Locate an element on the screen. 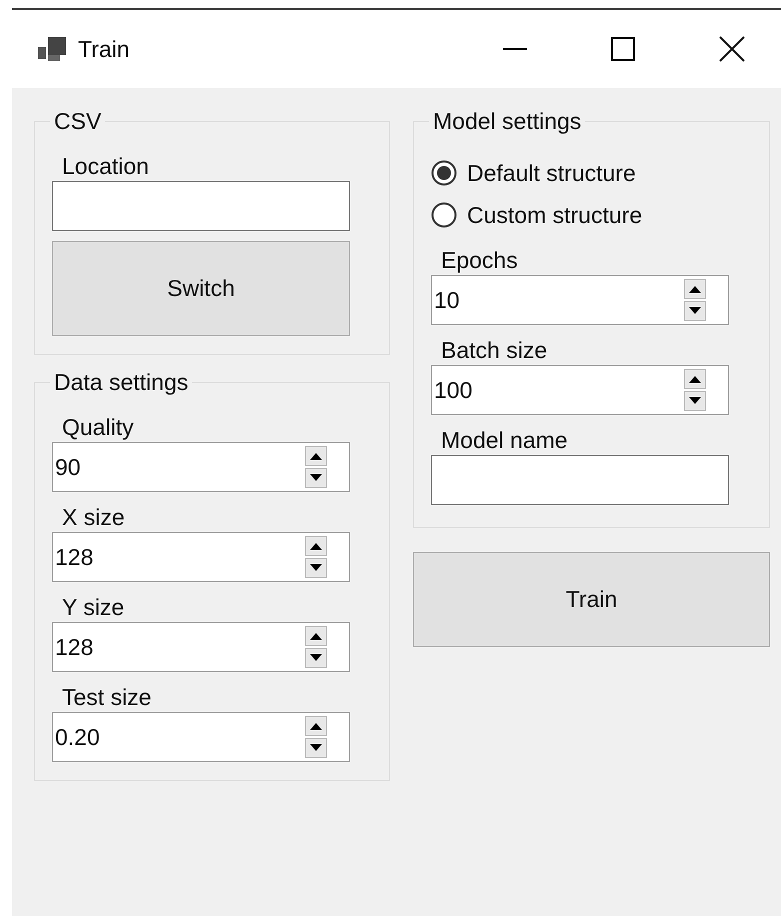  app-icon is located at coordinates (53, 49).